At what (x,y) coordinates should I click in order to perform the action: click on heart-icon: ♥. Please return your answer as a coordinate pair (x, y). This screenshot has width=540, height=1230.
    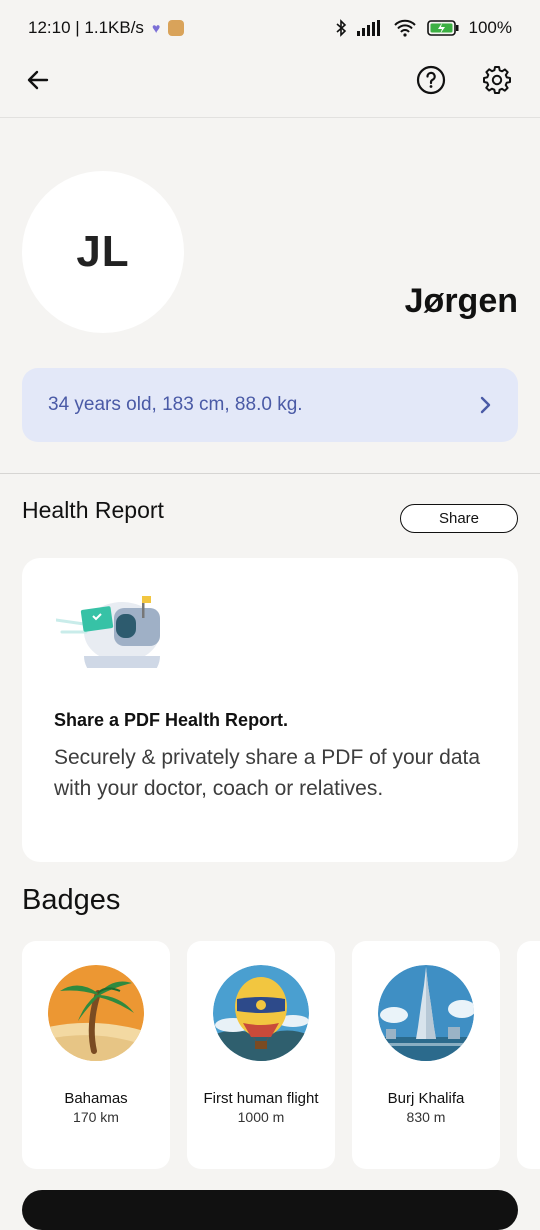
    Looking at the image, I should click on (156, 28).